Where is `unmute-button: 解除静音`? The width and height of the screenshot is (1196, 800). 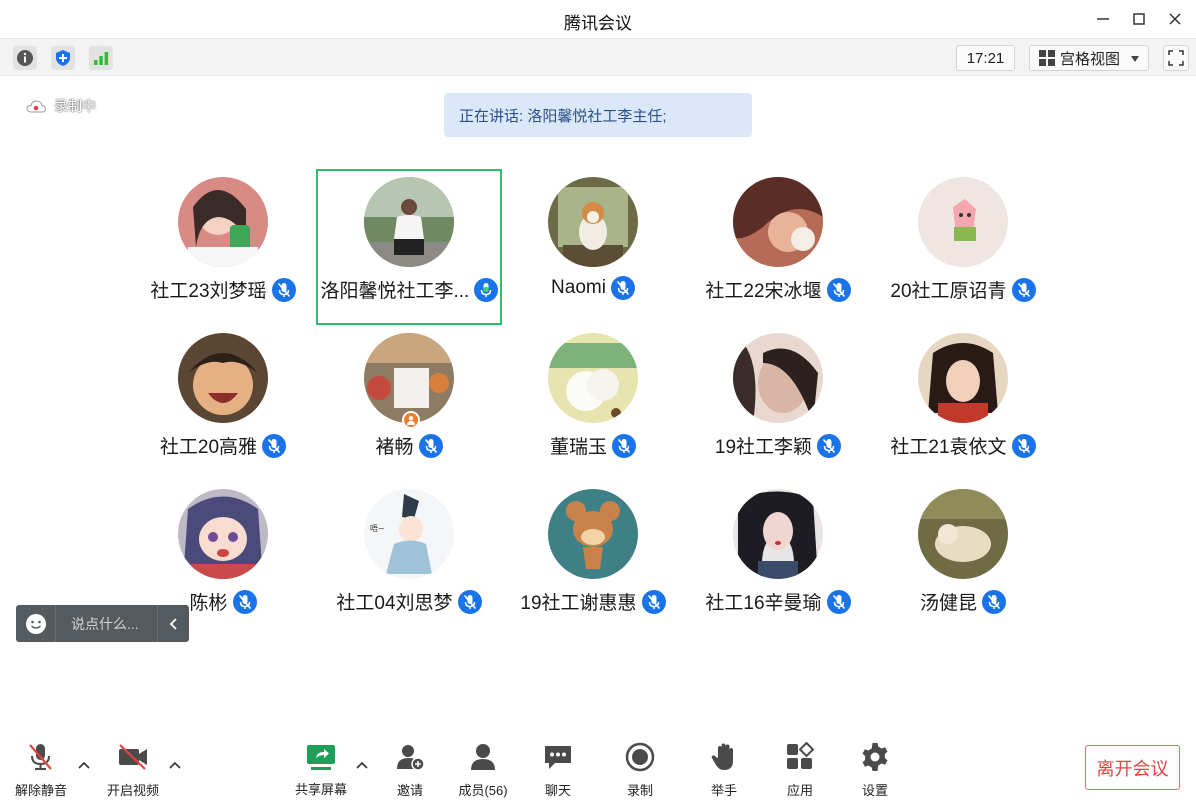
unmute-button: 解除静音 is located at coordinates (41, 770).